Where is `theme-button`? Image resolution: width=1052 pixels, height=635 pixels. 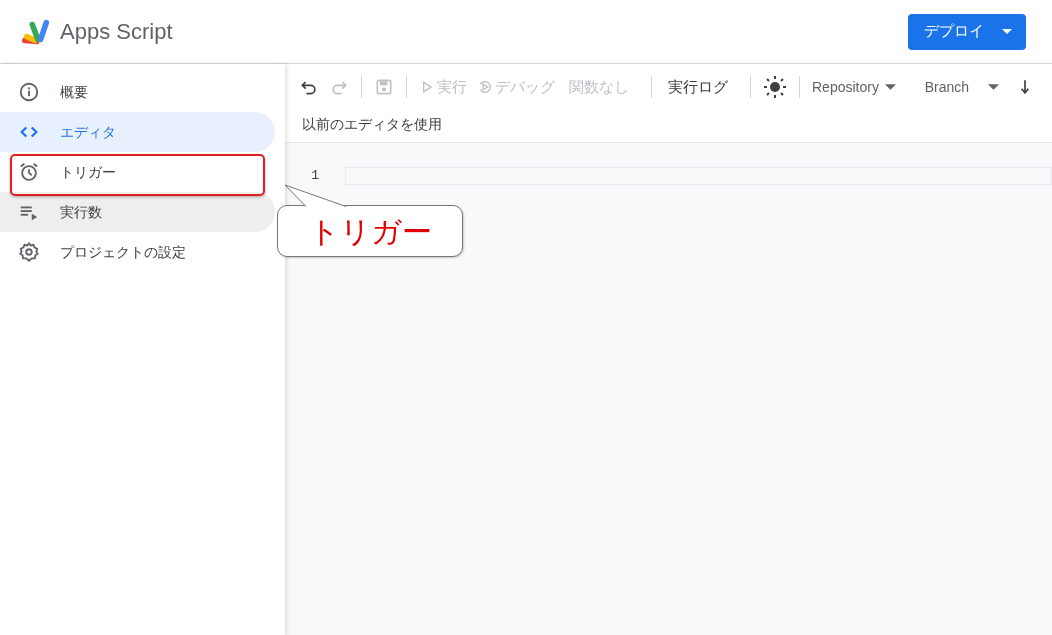 theme-button is located at coordinates (775, 87).